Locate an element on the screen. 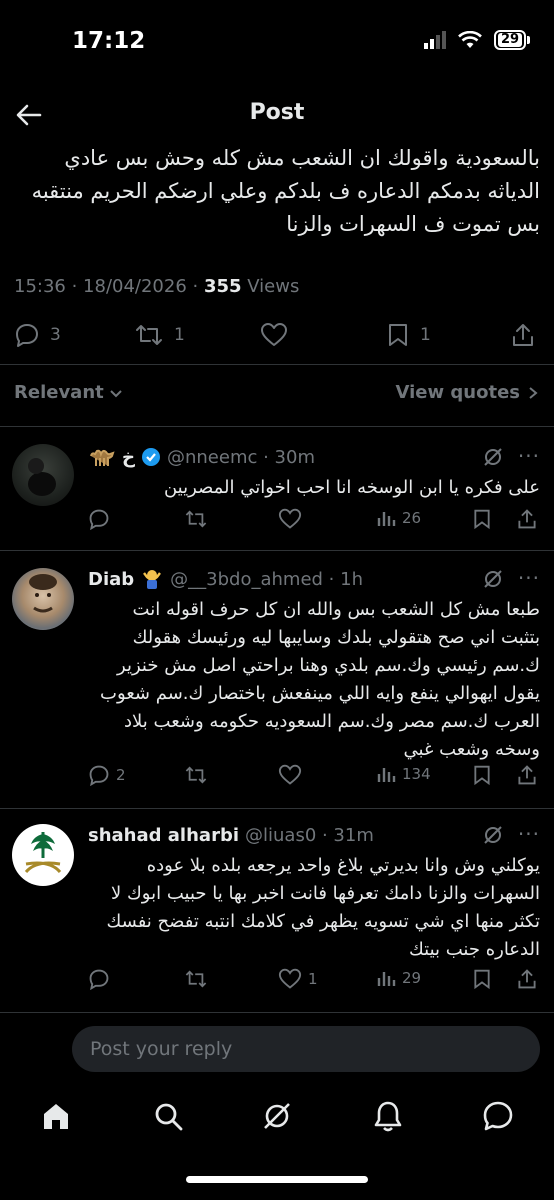 The height and width of the screenshot is (1200, 554). reply-header: خ @nneemc · 30m is located at coordinates (314, 457).